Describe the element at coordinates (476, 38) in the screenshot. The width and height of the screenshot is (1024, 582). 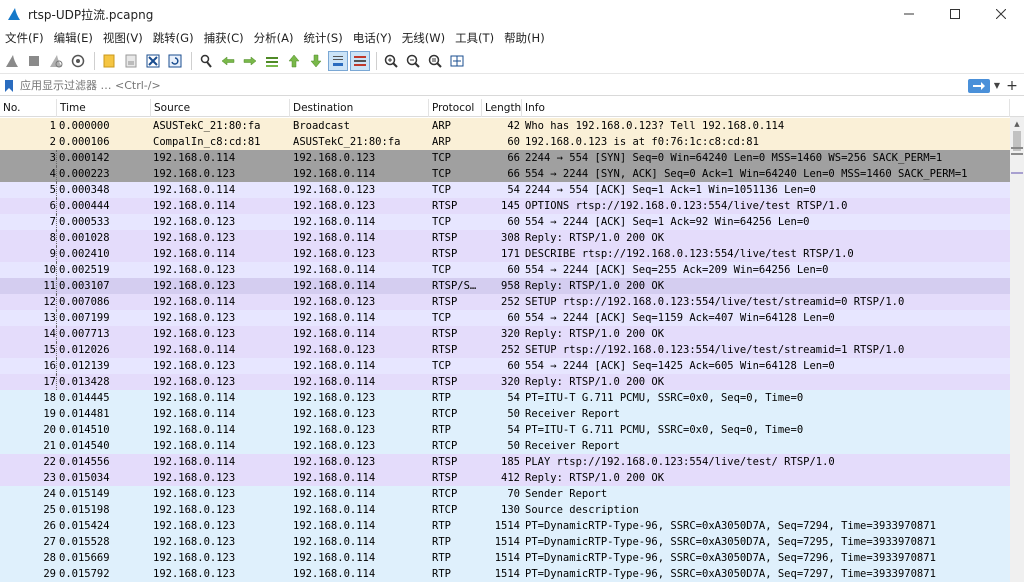
I see `menu-tools: 工具(T)` at that location.